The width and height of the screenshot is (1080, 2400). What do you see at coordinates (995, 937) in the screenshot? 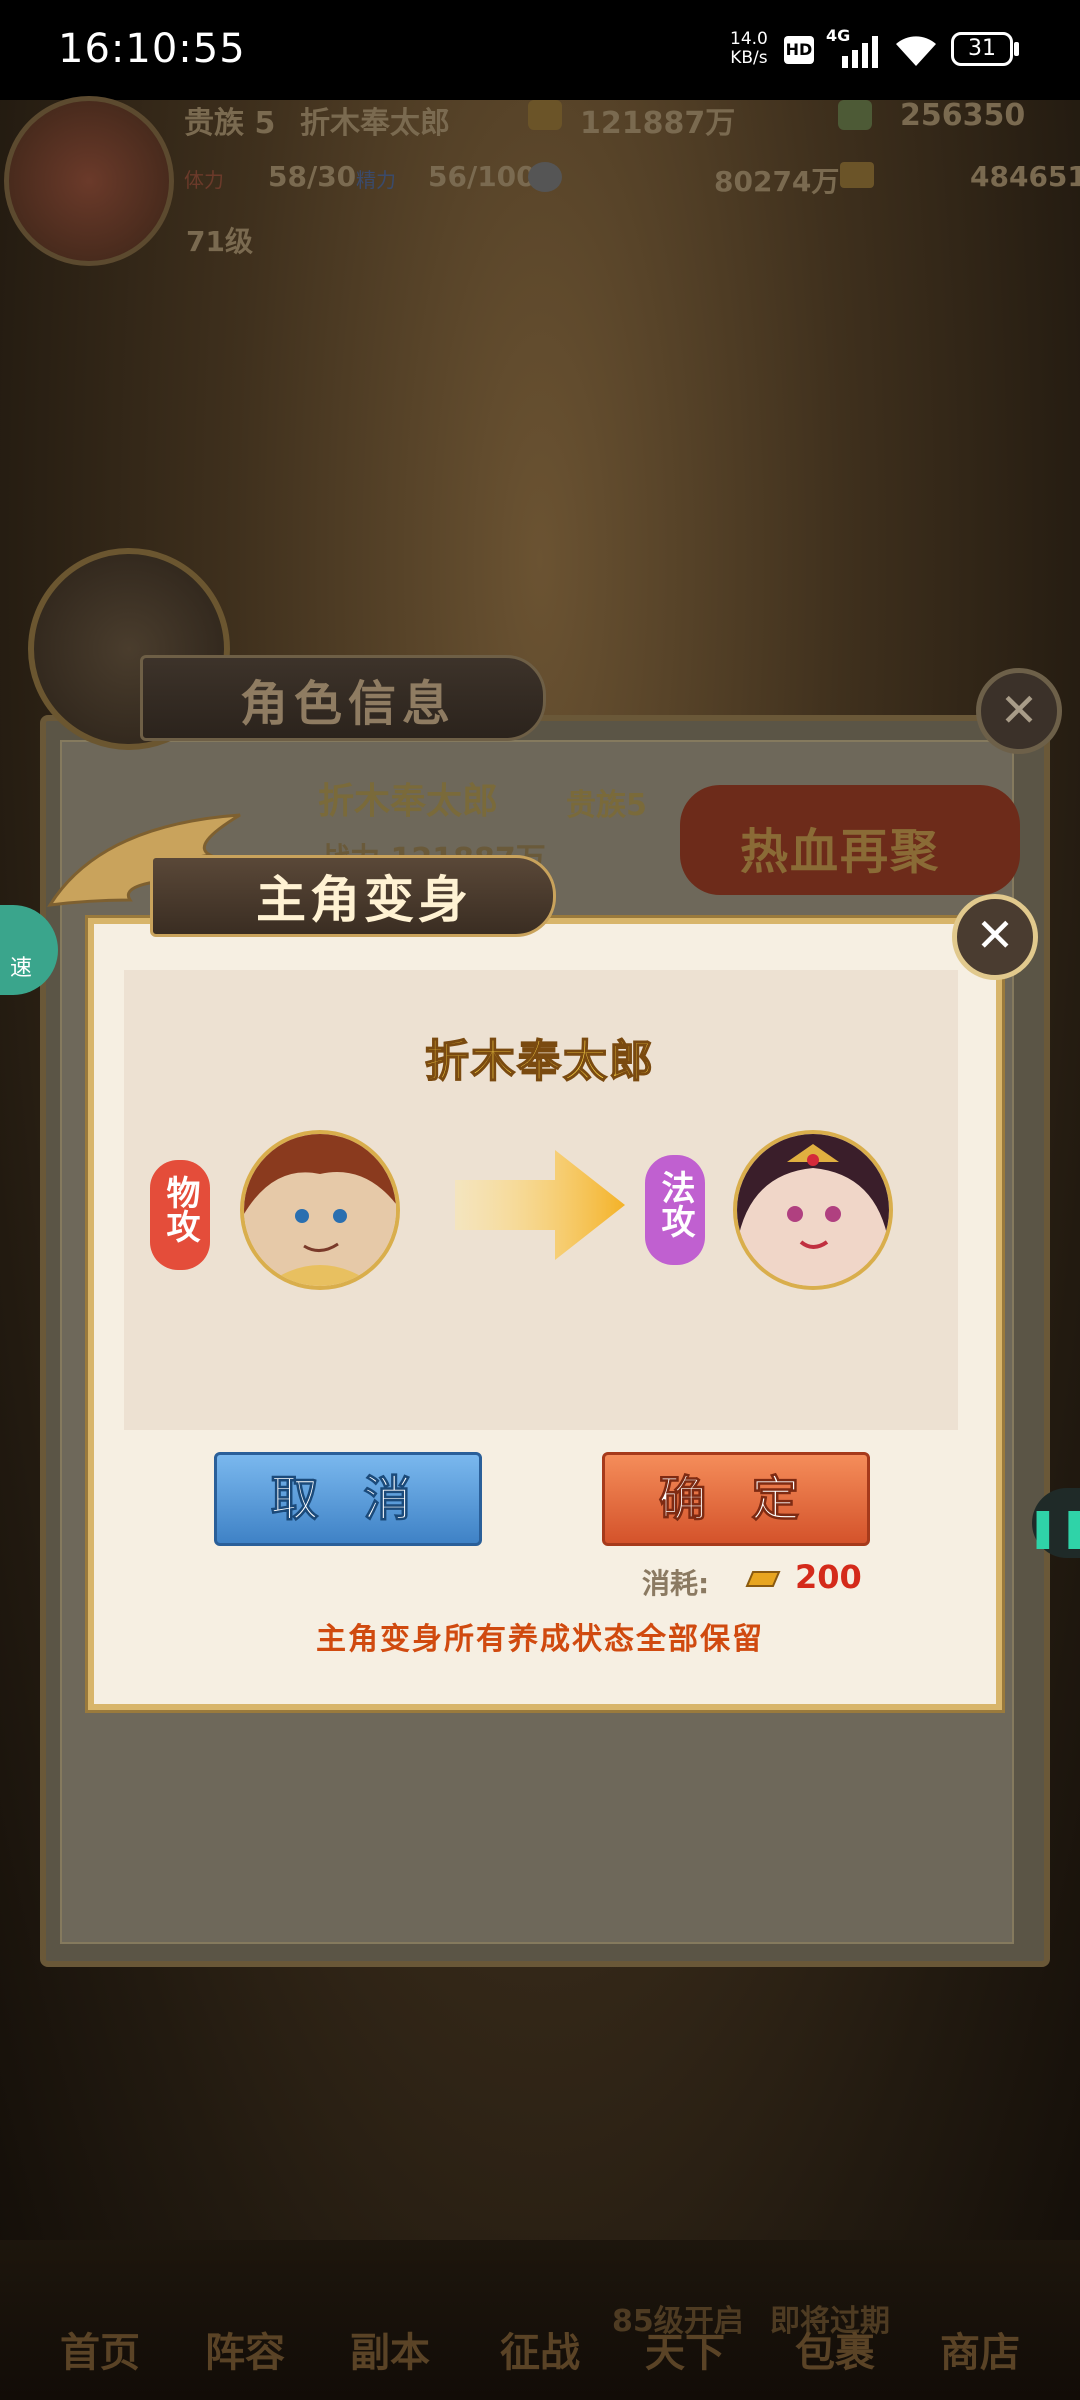
I see `transform-dialog-close-button: ✕` at bounding box center [995, 937].